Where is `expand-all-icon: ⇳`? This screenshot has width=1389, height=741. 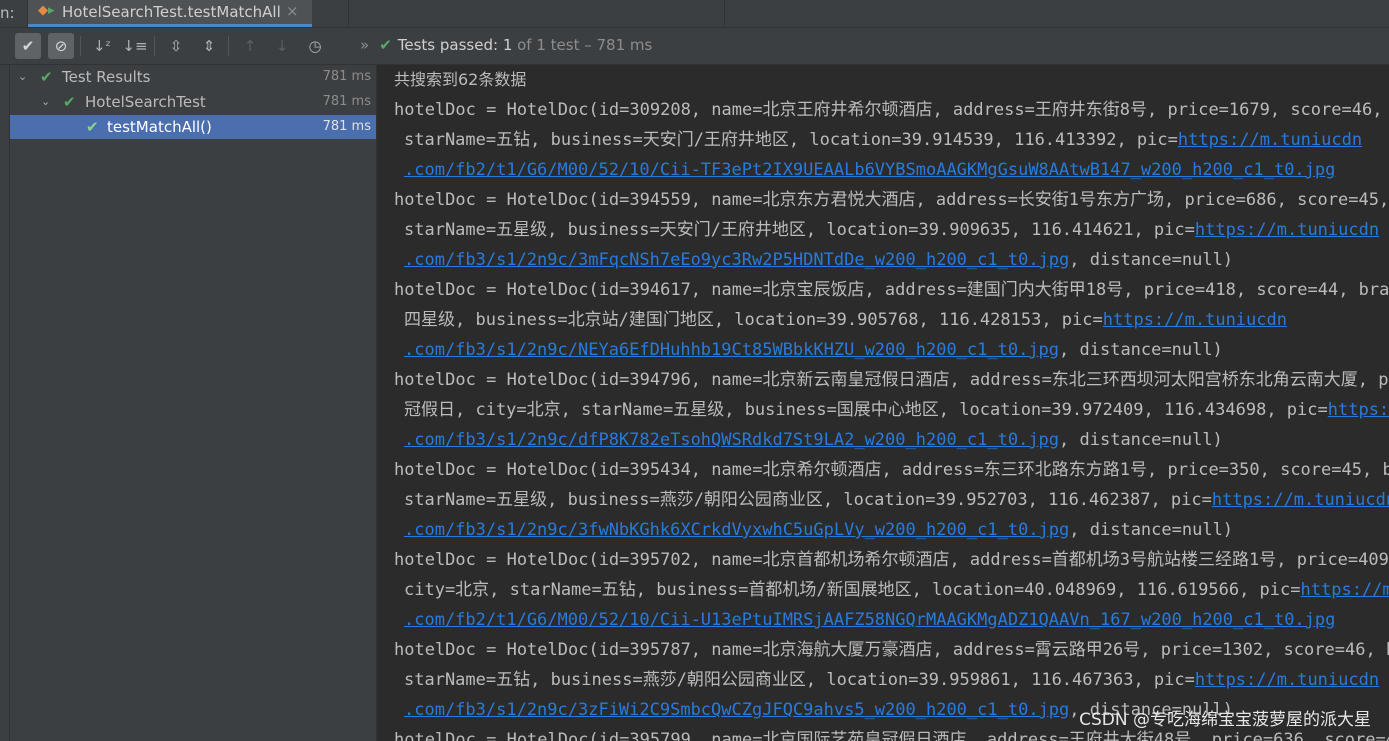 expand-all-icon: ⇳ is located at coordinates (176, 46).